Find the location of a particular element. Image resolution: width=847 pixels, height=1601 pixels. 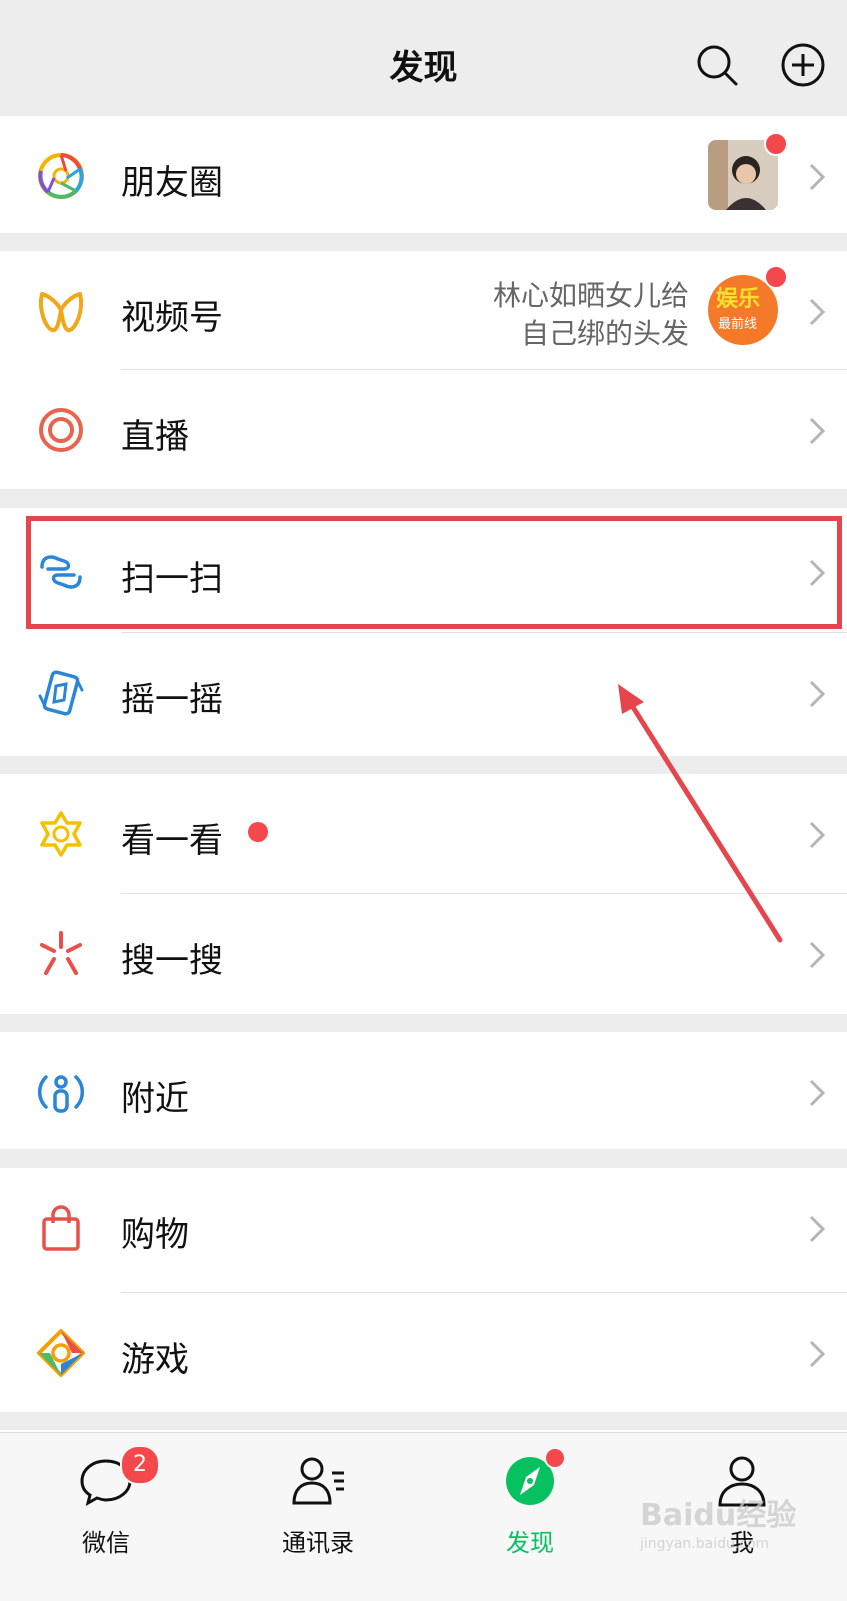

tab-label: 微信 is located at coordinates (106, 1543).